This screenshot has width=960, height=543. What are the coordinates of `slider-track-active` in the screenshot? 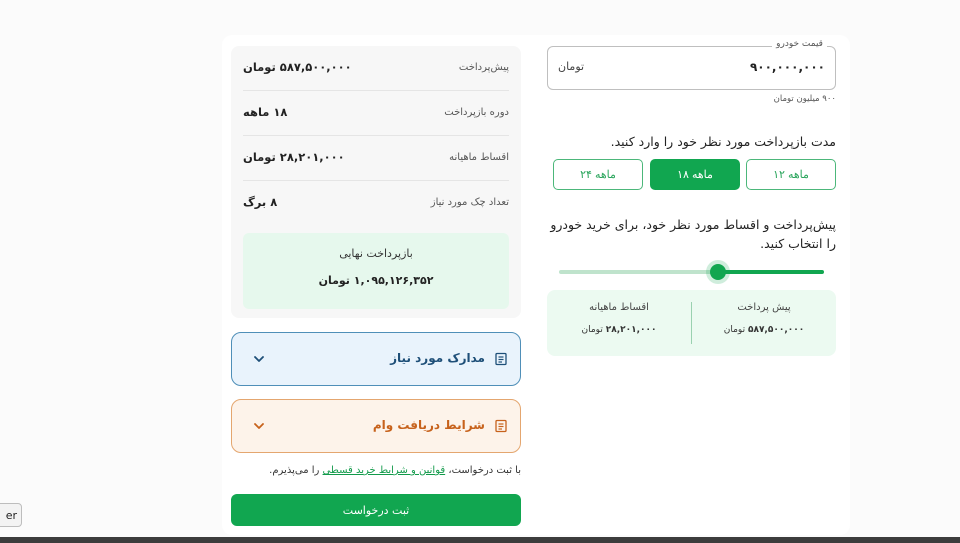 It's located at (771, 272).